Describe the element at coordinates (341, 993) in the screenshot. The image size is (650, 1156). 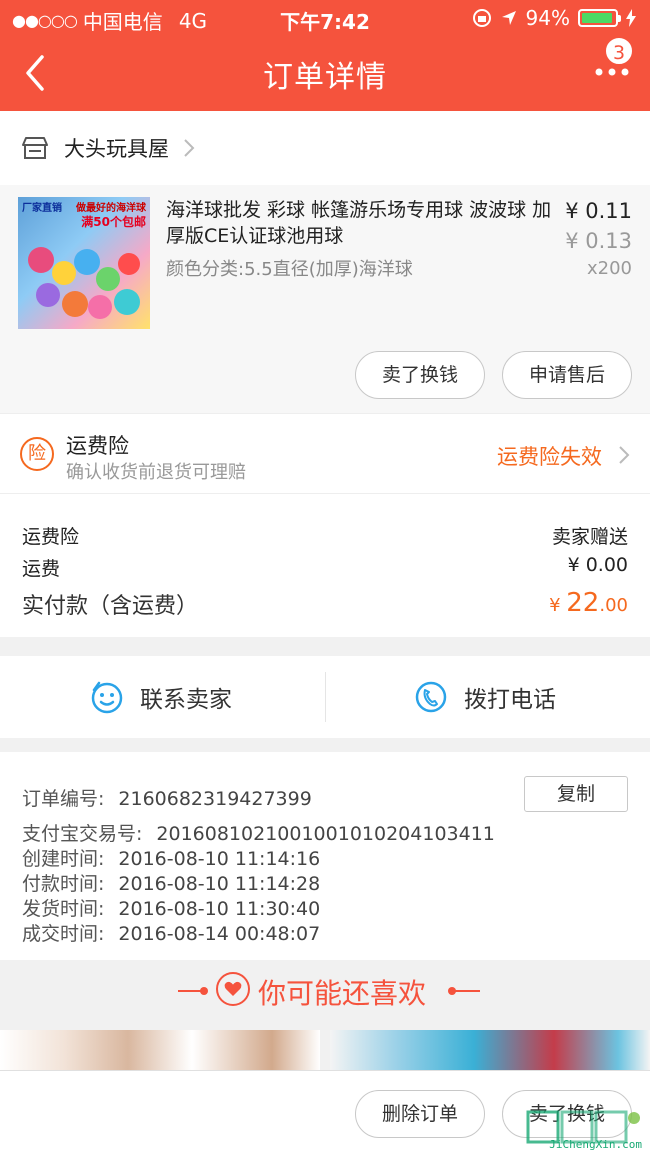
I see `recommend-title: 你可能还喜欢` at that location.